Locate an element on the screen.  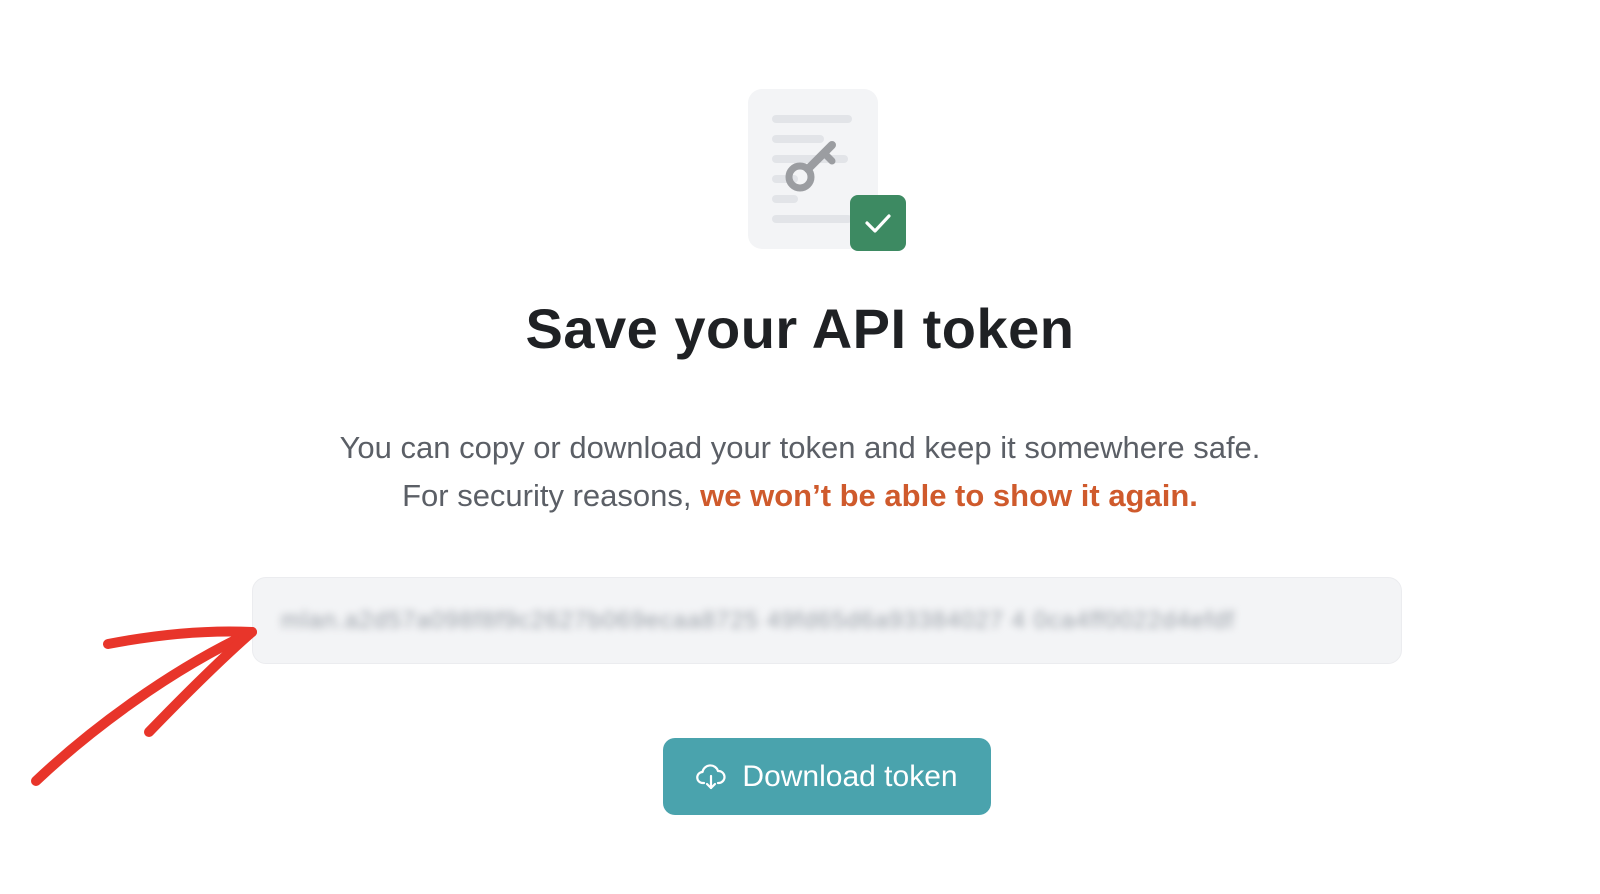
check-badge is located at coordinates (878, 223).